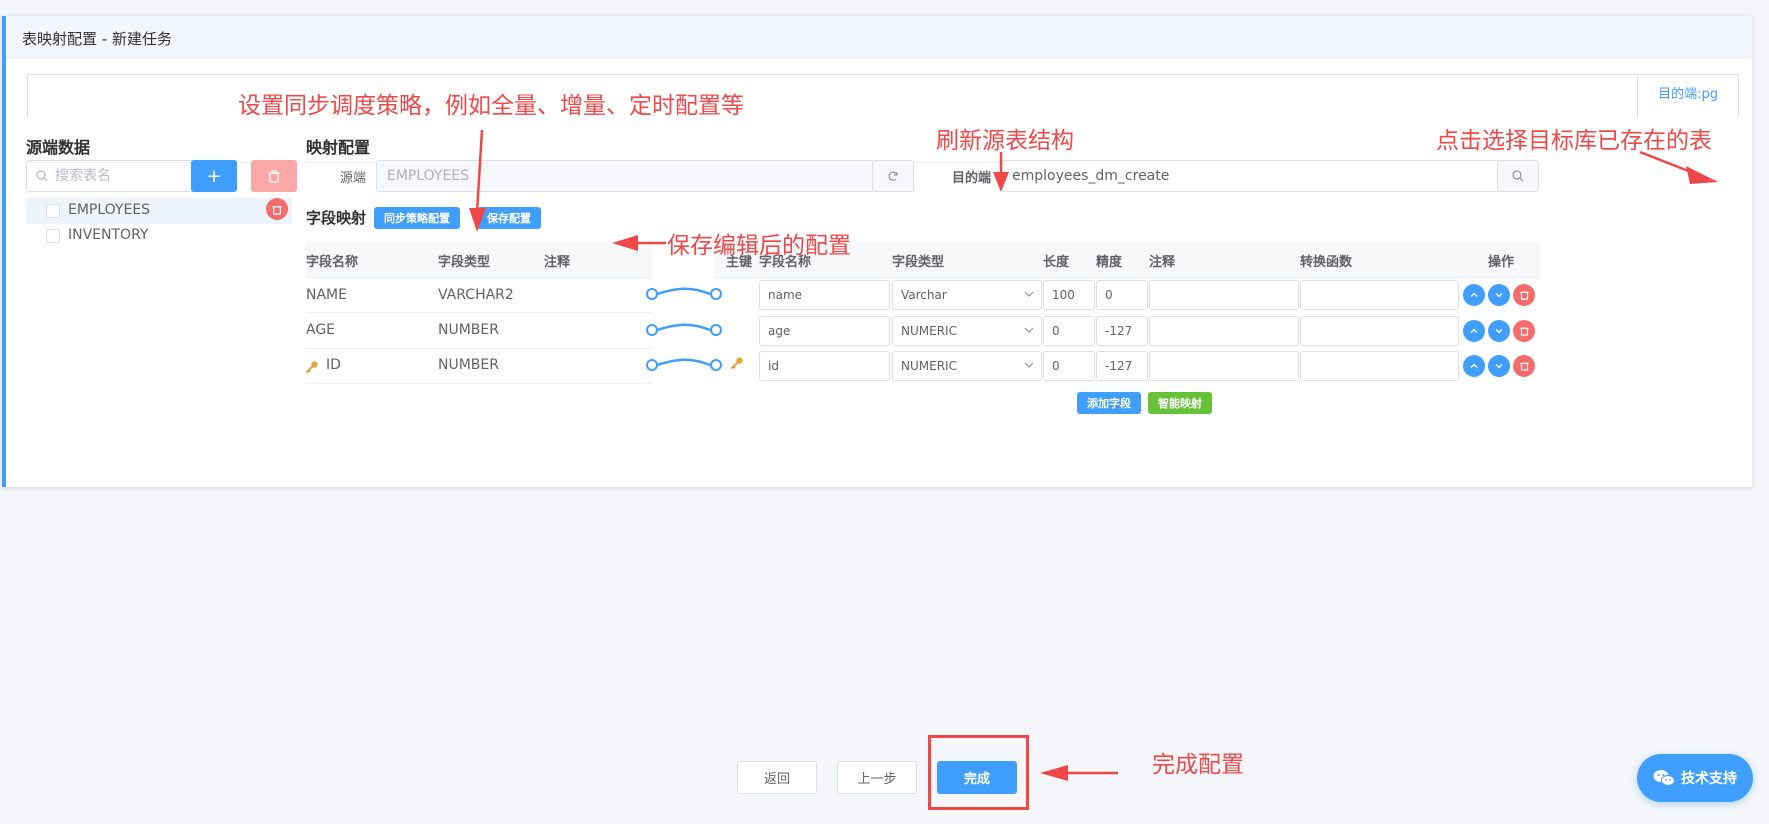 The image size is (1769, 824). What do you see at coordinates (977, 777) in the screenshot?
I see `finish-button: 完成` at bounding box center [977, 777].